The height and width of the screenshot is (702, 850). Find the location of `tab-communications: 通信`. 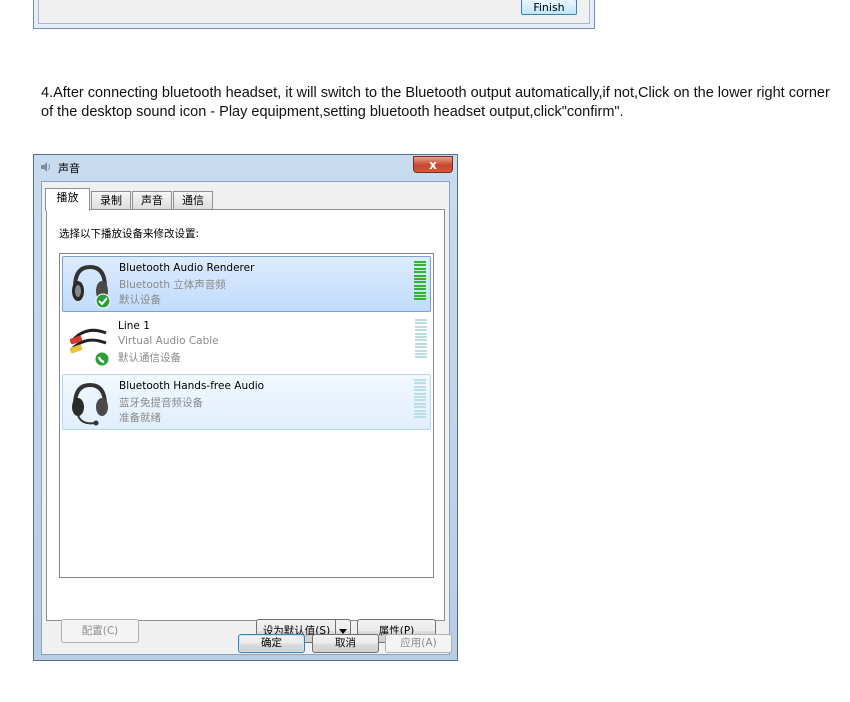

tab-communications: 通信 is located at coordinates (193, 200).